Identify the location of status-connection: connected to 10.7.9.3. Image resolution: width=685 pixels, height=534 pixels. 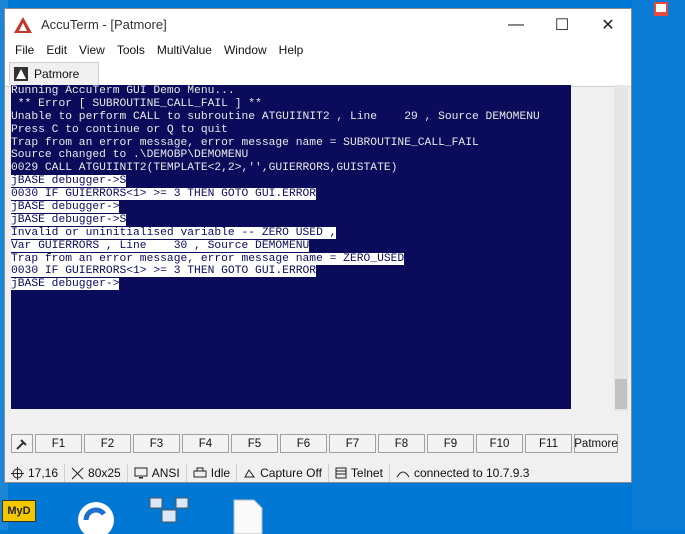
(462, 473).